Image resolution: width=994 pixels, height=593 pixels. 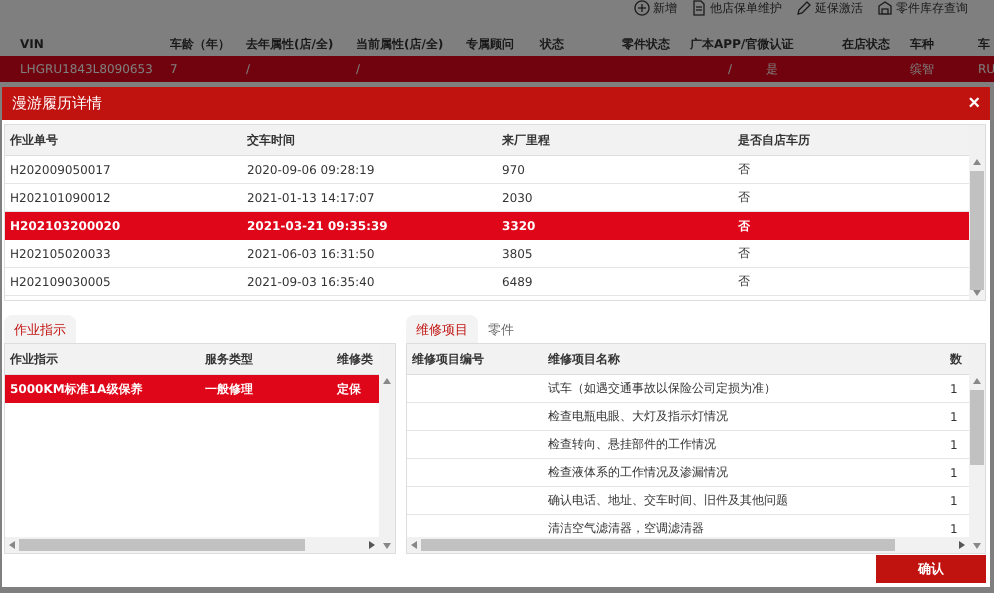 I want to click on confirm-button: 确认, so click(x=931, y=569).